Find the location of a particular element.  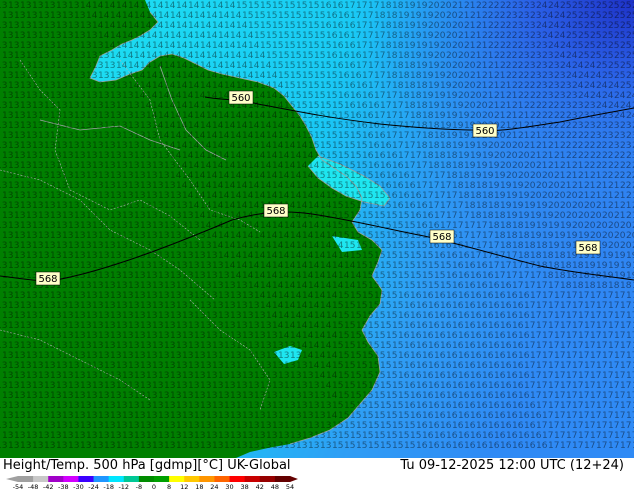

svg-text: 21 is located at coordinates (511, 96).